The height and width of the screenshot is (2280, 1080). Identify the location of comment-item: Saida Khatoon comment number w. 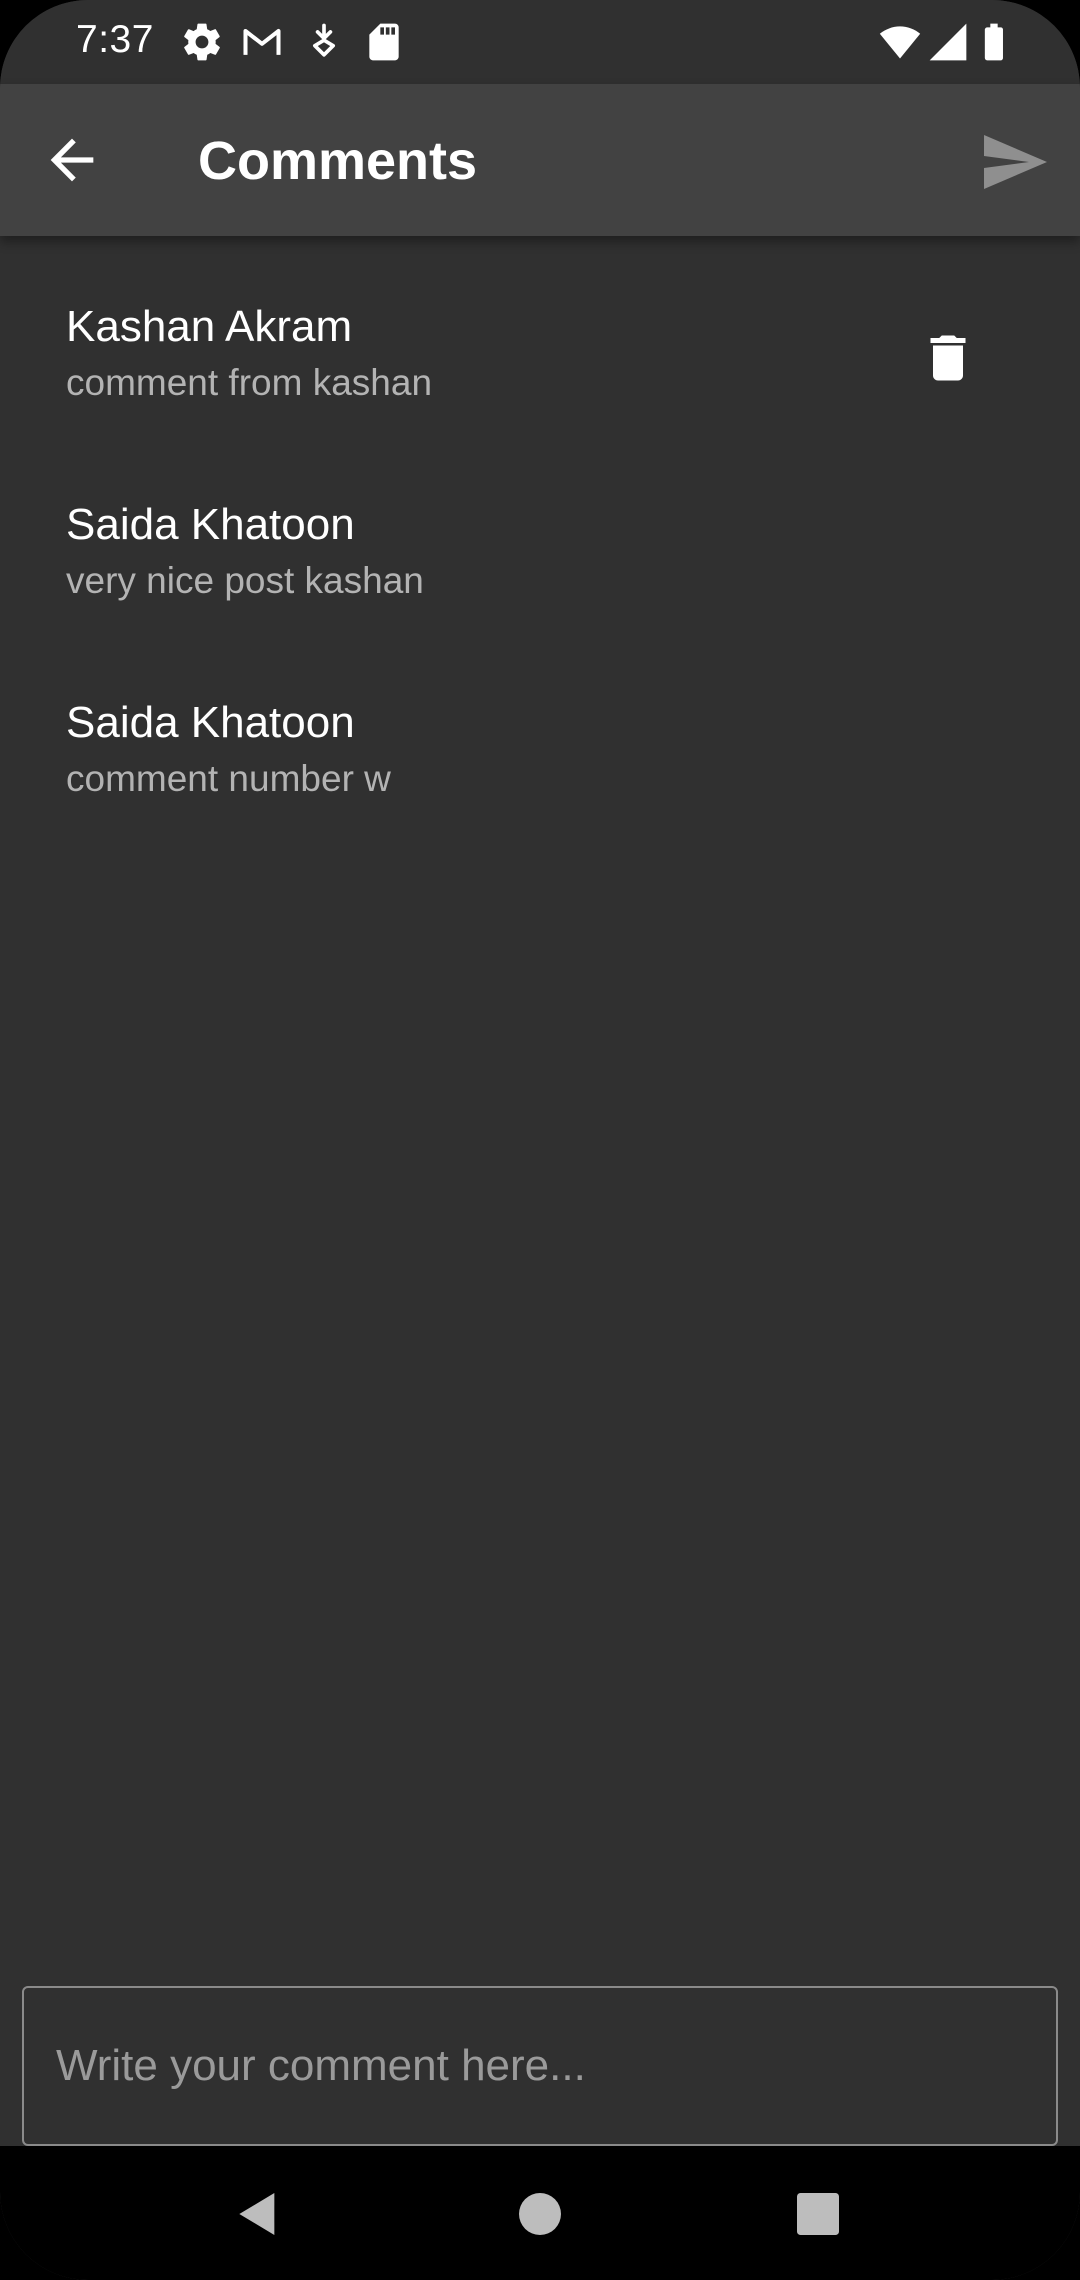
(540, 731).